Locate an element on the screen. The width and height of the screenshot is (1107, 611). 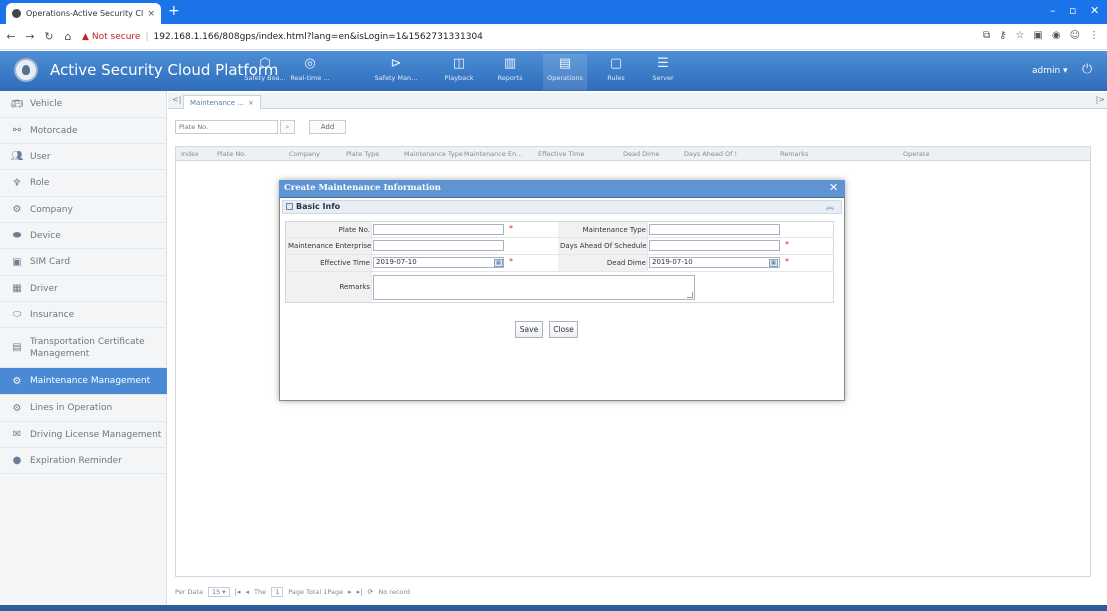
sidebar-item-device: ⬬ Device is located at coordinates (83, 236).